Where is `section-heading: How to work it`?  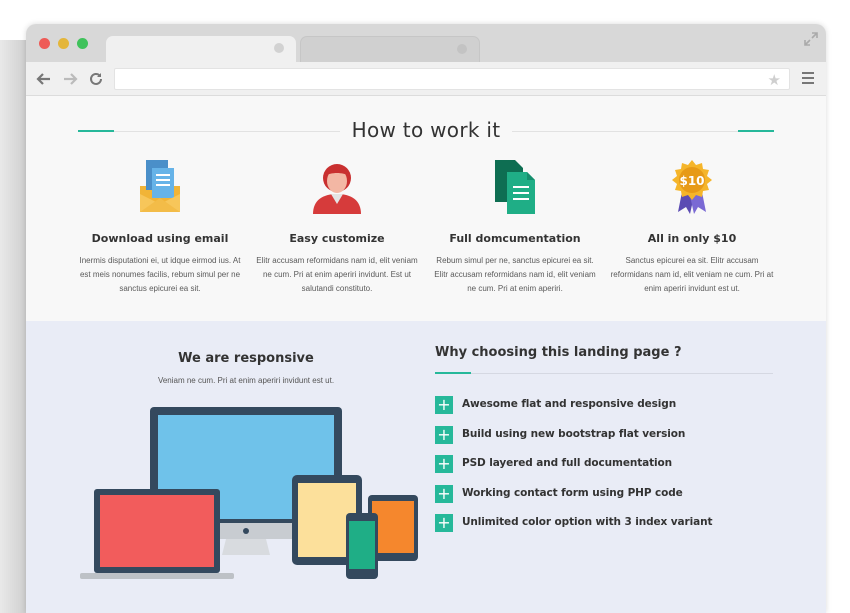 section-heading: How to work it is located at coordinates (426, 131).